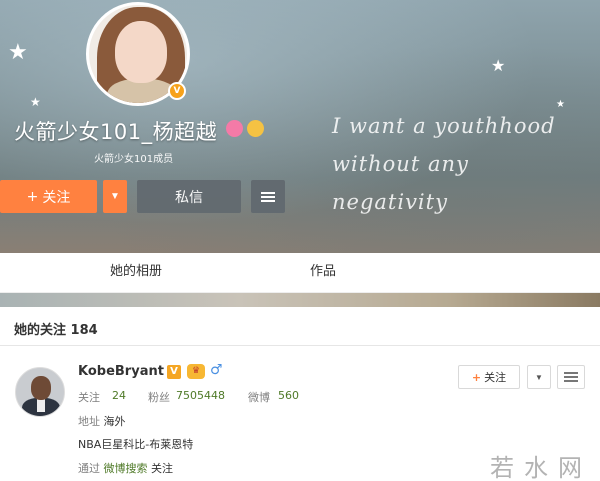 This screenshot has width=600, height=481. I want to click on user-menu-button: ▼, so click(539, 377).